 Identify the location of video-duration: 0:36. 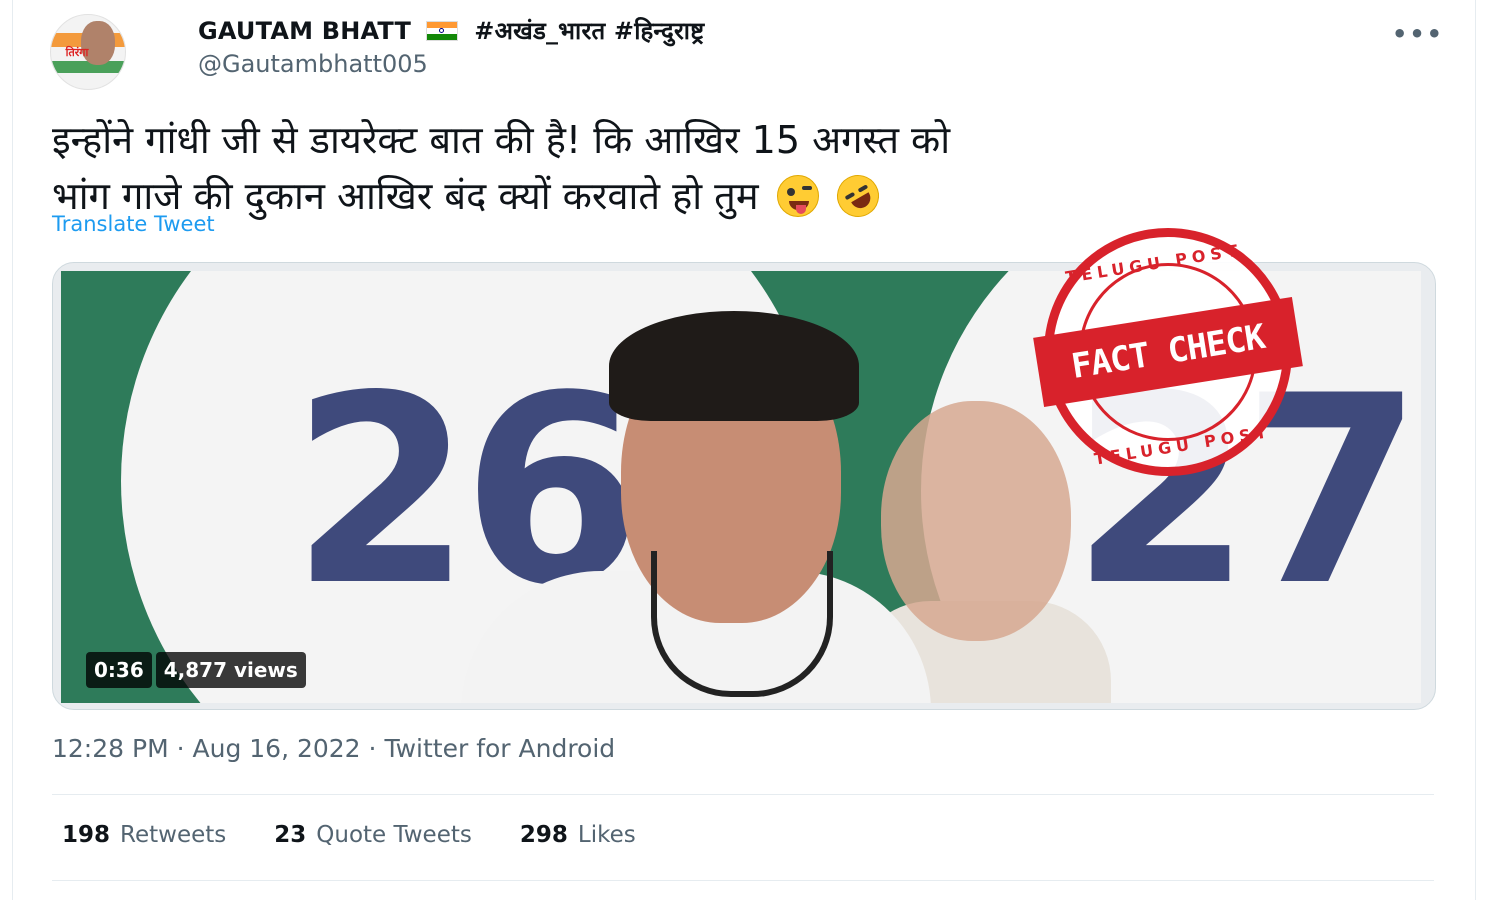
(119, 670).